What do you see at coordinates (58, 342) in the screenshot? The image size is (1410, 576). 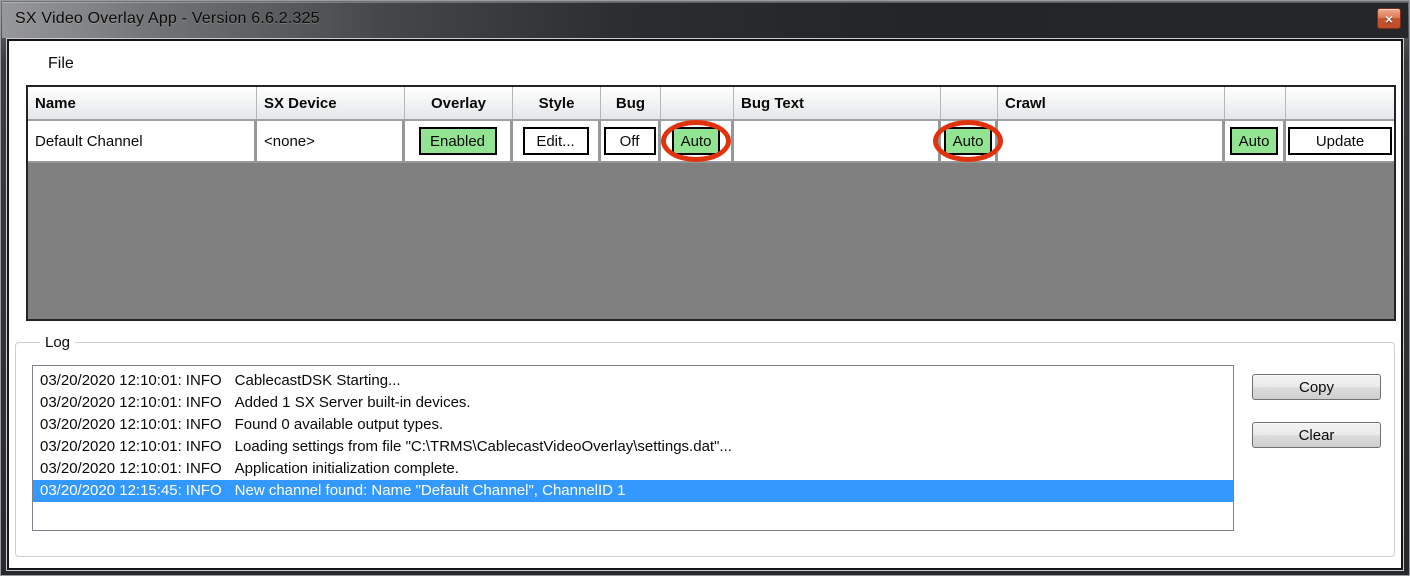 I see `log-group-label: Log` at bounding box center [58, 342].